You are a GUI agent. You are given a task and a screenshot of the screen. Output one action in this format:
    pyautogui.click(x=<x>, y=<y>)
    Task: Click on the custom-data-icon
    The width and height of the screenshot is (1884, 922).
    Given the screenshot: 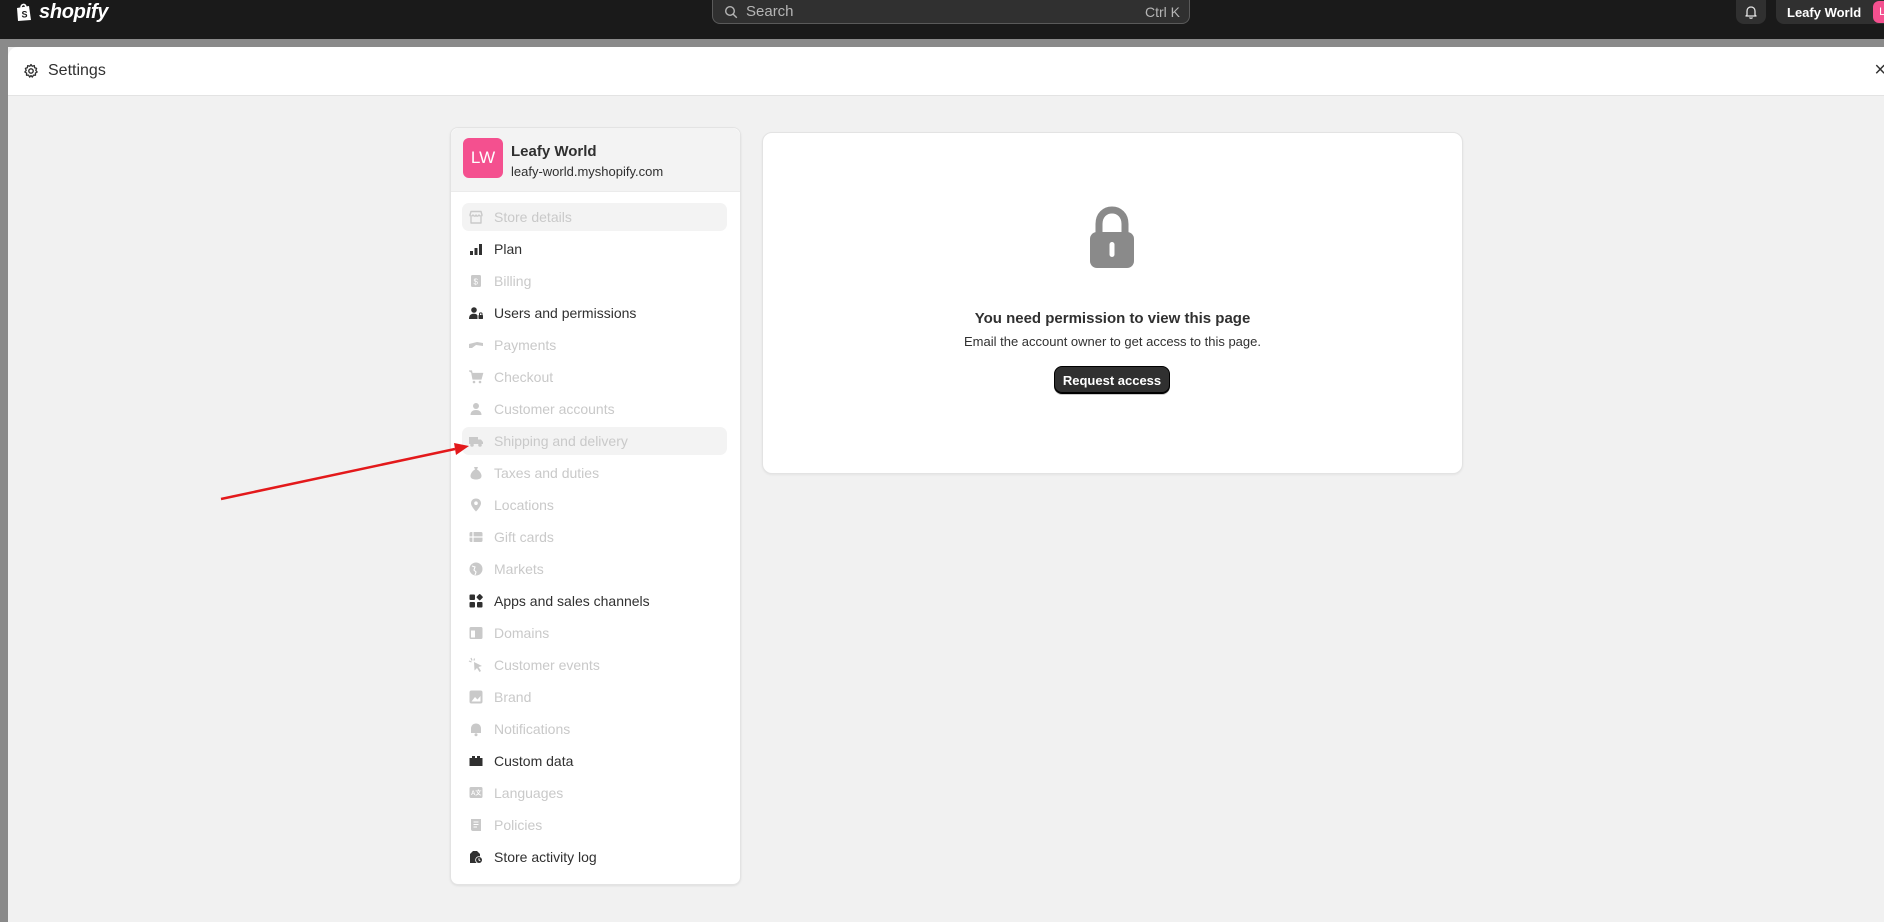 What is the action you would take?
    pyautogui.click(x=476, y=761)
    